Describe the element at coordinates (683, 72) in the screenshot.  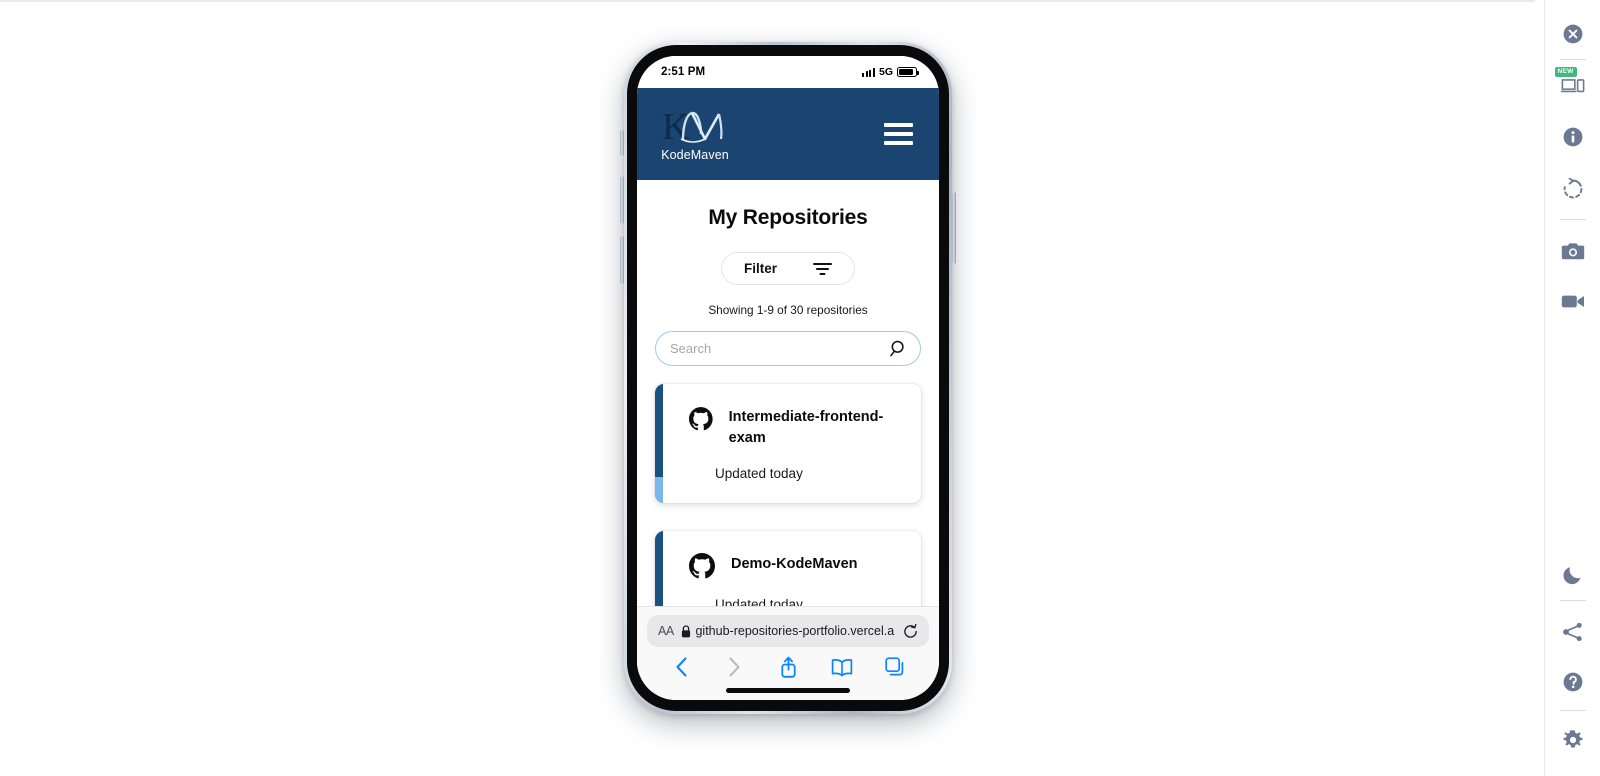
I see `status-time: 2:51 PM` at that location.